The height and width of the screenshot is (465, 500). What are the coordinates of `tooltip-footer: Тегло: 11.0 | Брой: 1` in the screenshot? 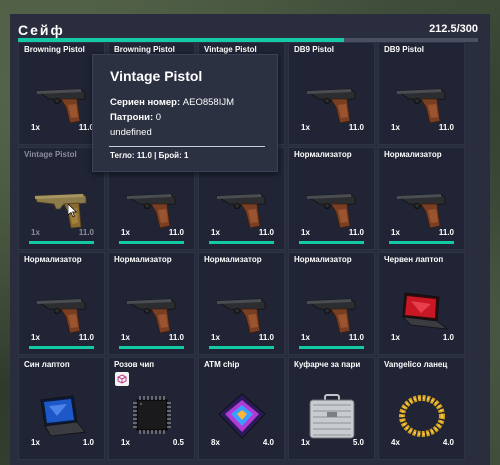 It's located at (149, 155).